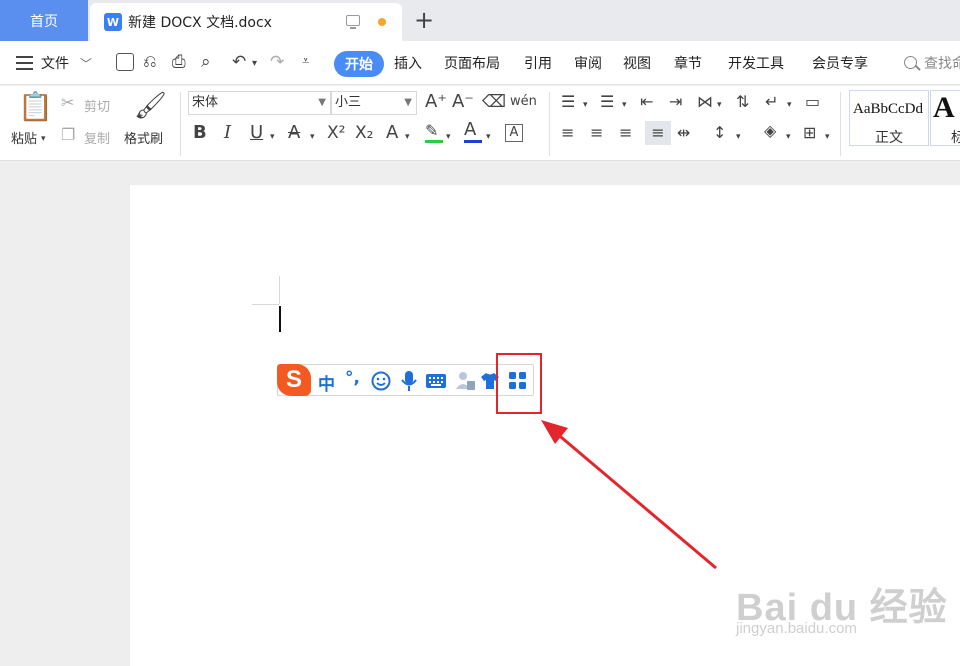 The height and width of the screenshot is (666, 960). Describe the element at coordinates (796, 628) in the screenshot. I see `watermark-url: jingyan.baidu.com` at that location.